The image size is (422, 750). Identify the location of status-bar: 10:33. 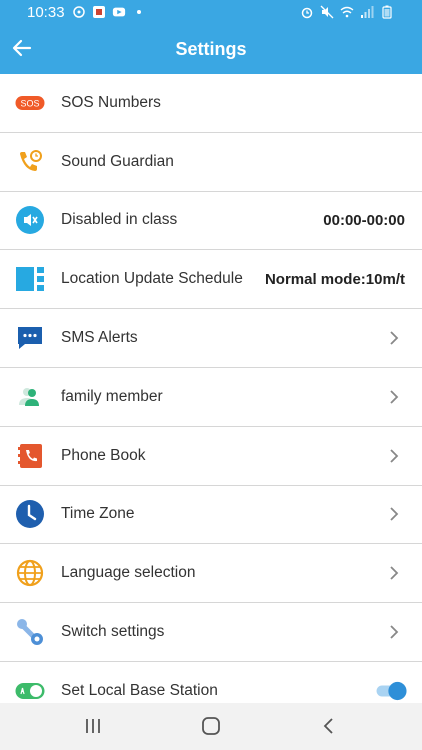
(211, 13).